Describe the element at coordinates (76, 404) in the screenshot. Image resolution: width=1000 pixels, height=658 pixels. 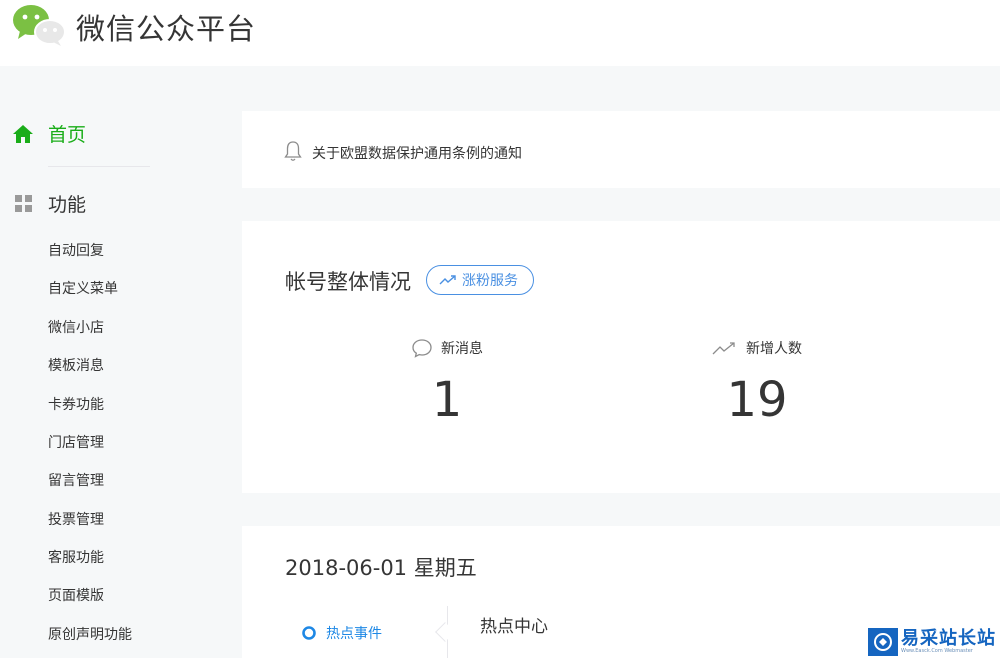
I see `sidebar-item-coupons: 卡券功能` at that location.